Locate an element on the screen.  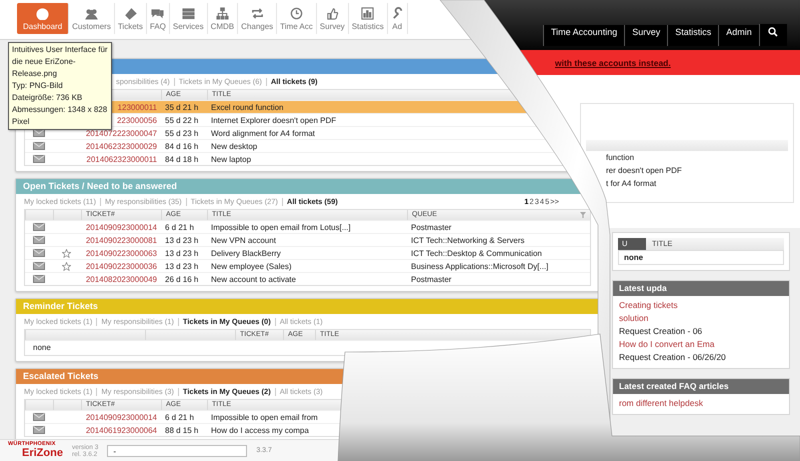
panel-header: Latest created FAQ articles is located at coordinates (701, 386).